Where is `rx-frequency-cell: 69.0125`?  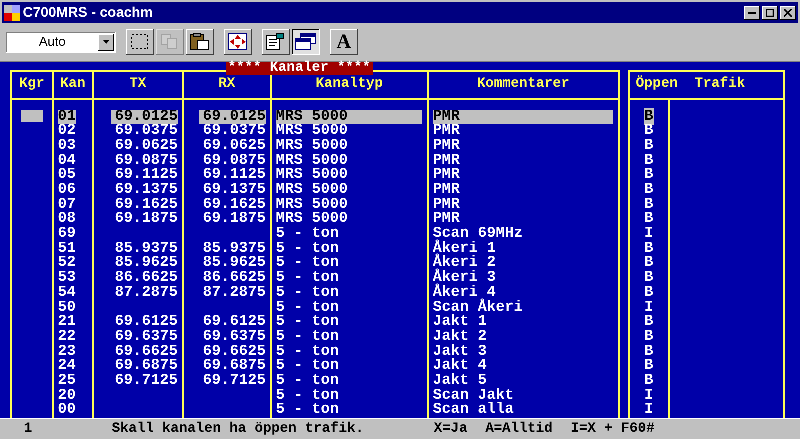 rx-frequency-cell: 69.0125 is located at coordinates (232, 117).